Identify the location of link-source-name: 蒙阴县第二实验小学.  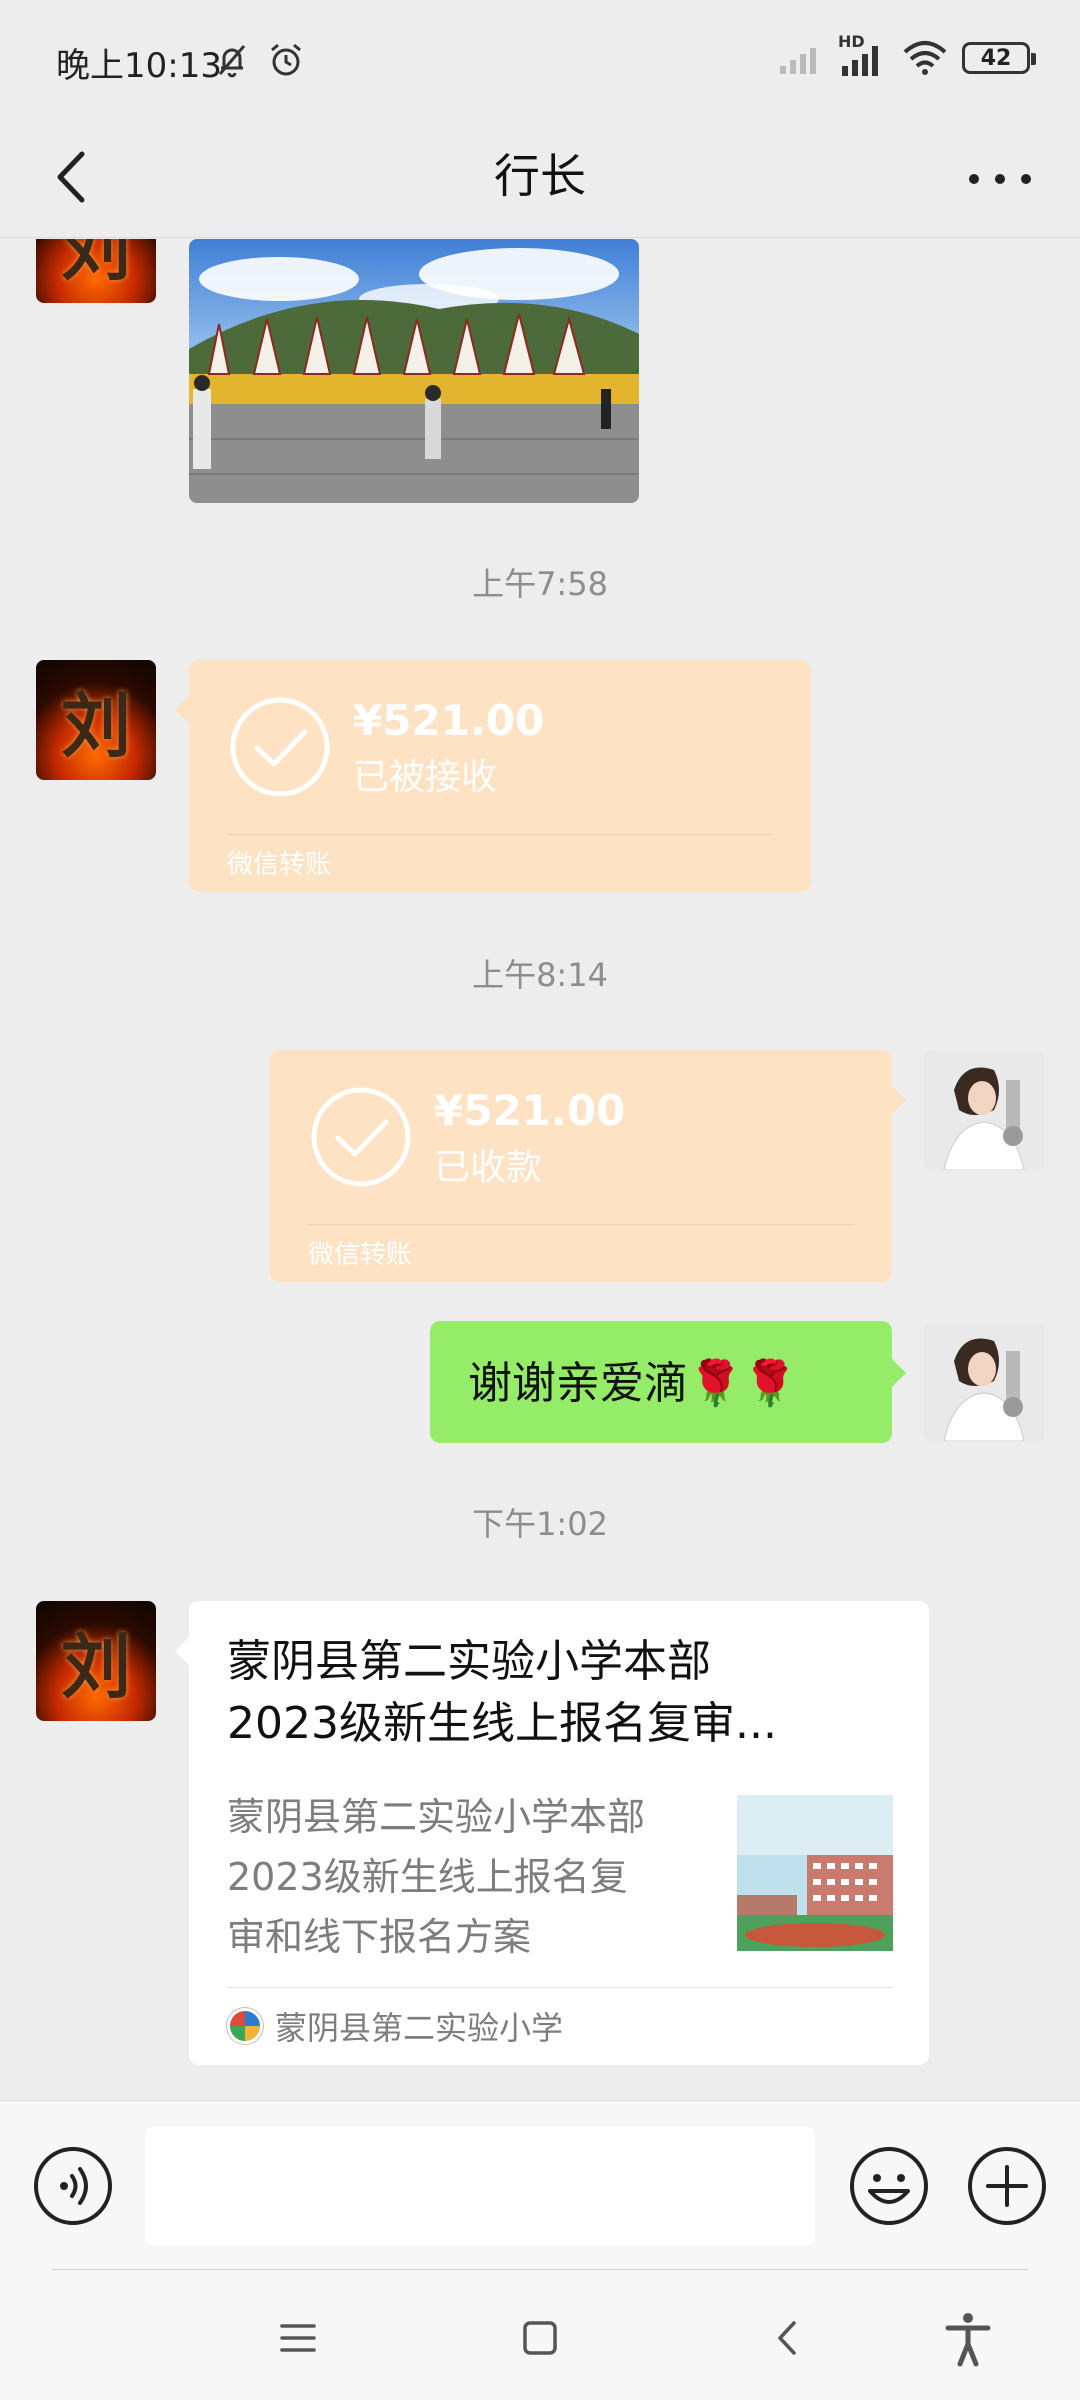
(419, 2028).